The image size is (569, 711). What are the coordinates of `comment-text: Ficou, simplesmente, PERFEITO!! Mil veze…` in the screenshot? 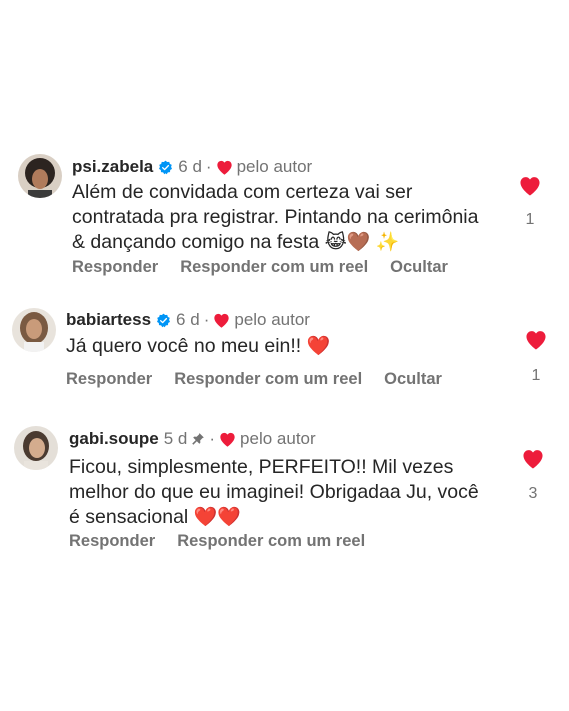 It's located at (274, 492).